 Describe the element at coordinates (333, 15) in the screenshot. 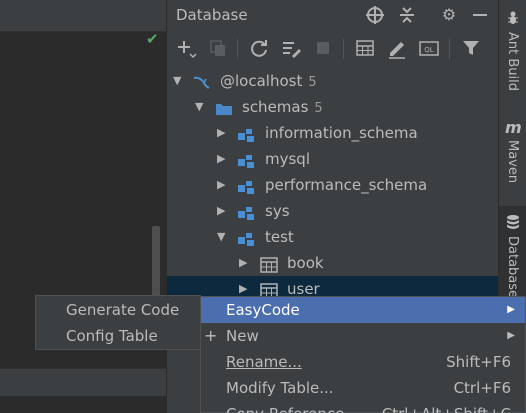

I see `panel-header: Database ⚙` at that location.